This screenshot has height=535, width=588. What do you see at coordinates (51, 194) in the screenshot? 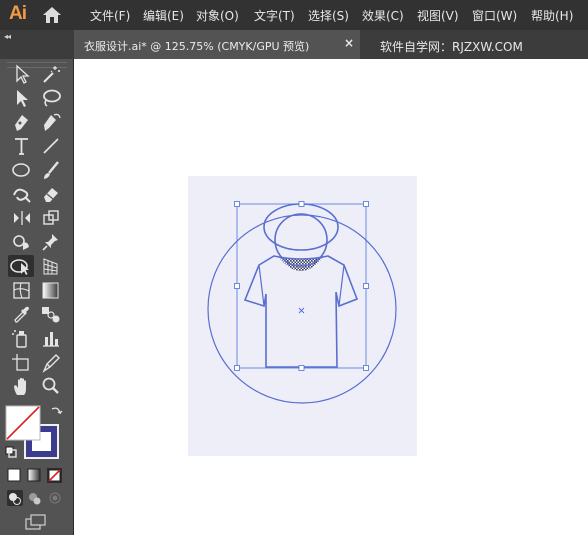
I see `eraser-tool-icon` at bounding box center [51, 194].